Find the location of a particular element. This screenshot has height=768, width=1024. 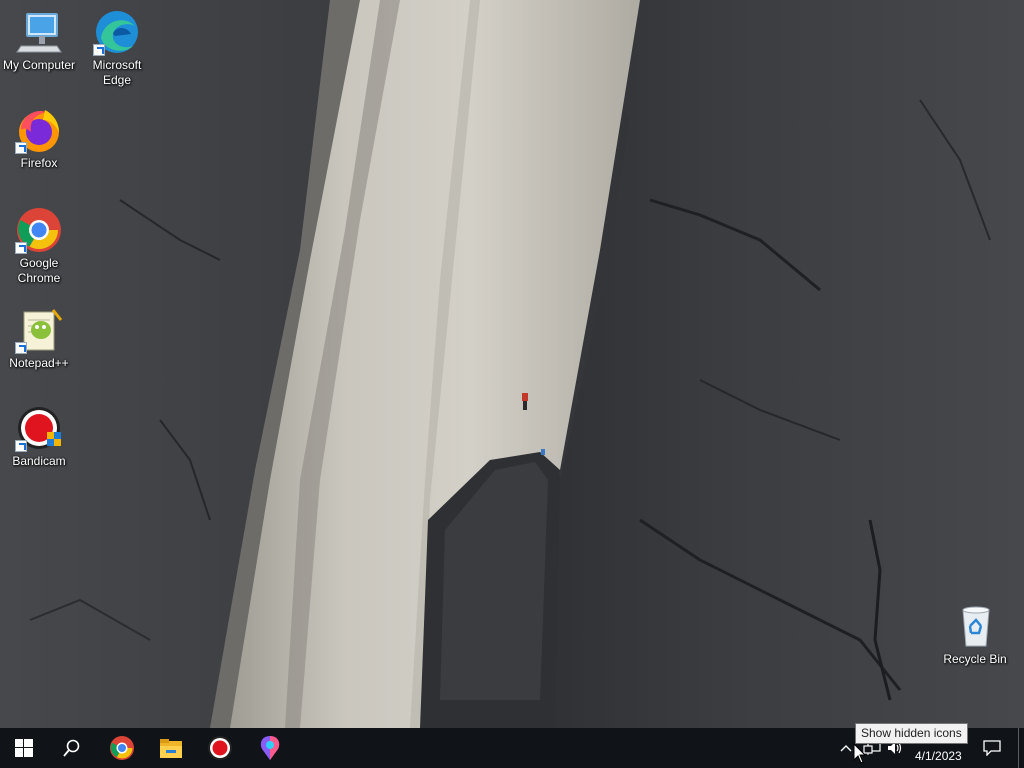

desktop-icon-google-chrome: Google Chrome is located at coordinates (39, 246).